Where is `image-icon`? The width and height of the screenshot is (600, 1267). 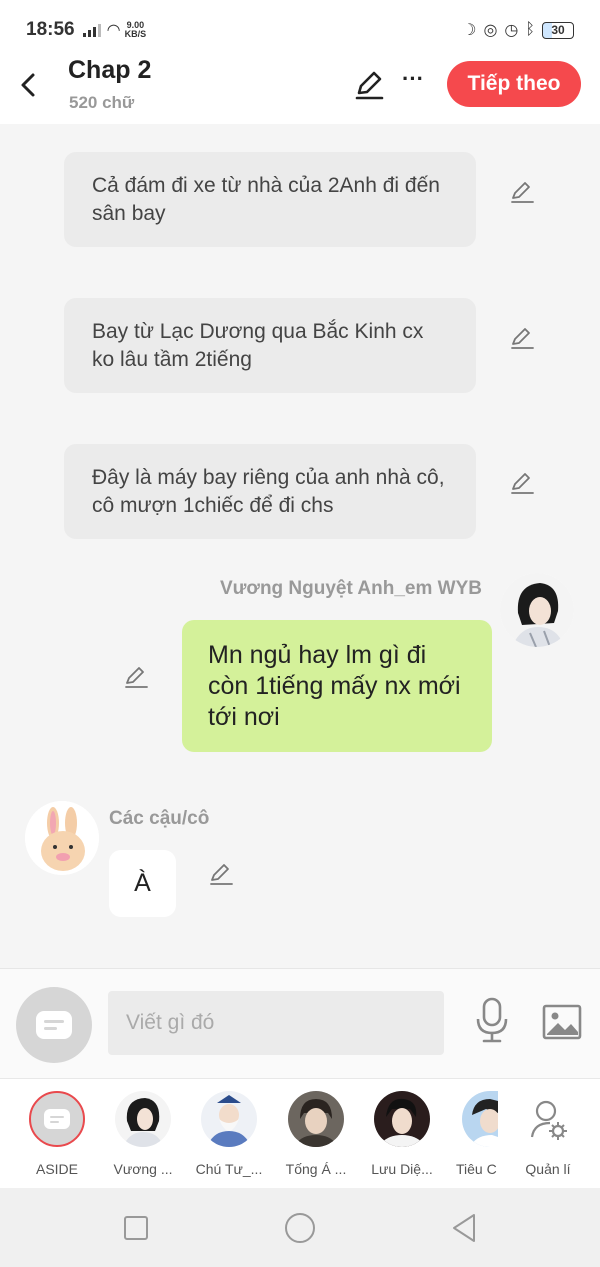
image-icon is located at coordinates (562, 1022).